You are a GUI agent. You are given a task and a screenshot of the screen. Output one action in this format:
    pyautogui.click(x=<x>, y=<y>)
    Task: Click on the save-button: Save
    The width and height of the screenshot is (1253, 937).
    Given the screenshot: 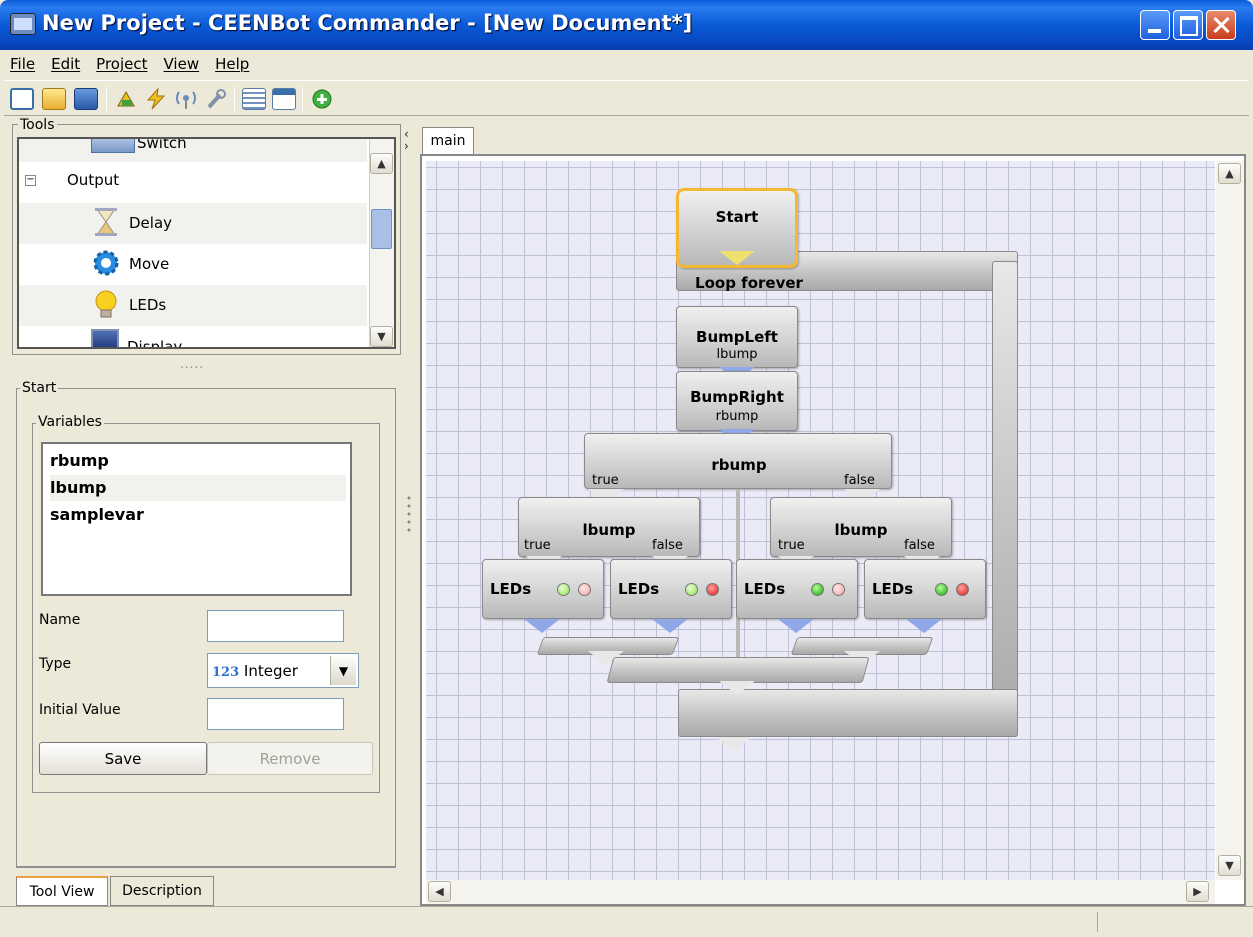 What is the action you would take?
    pyautogui.click(x=123, y=758)
    